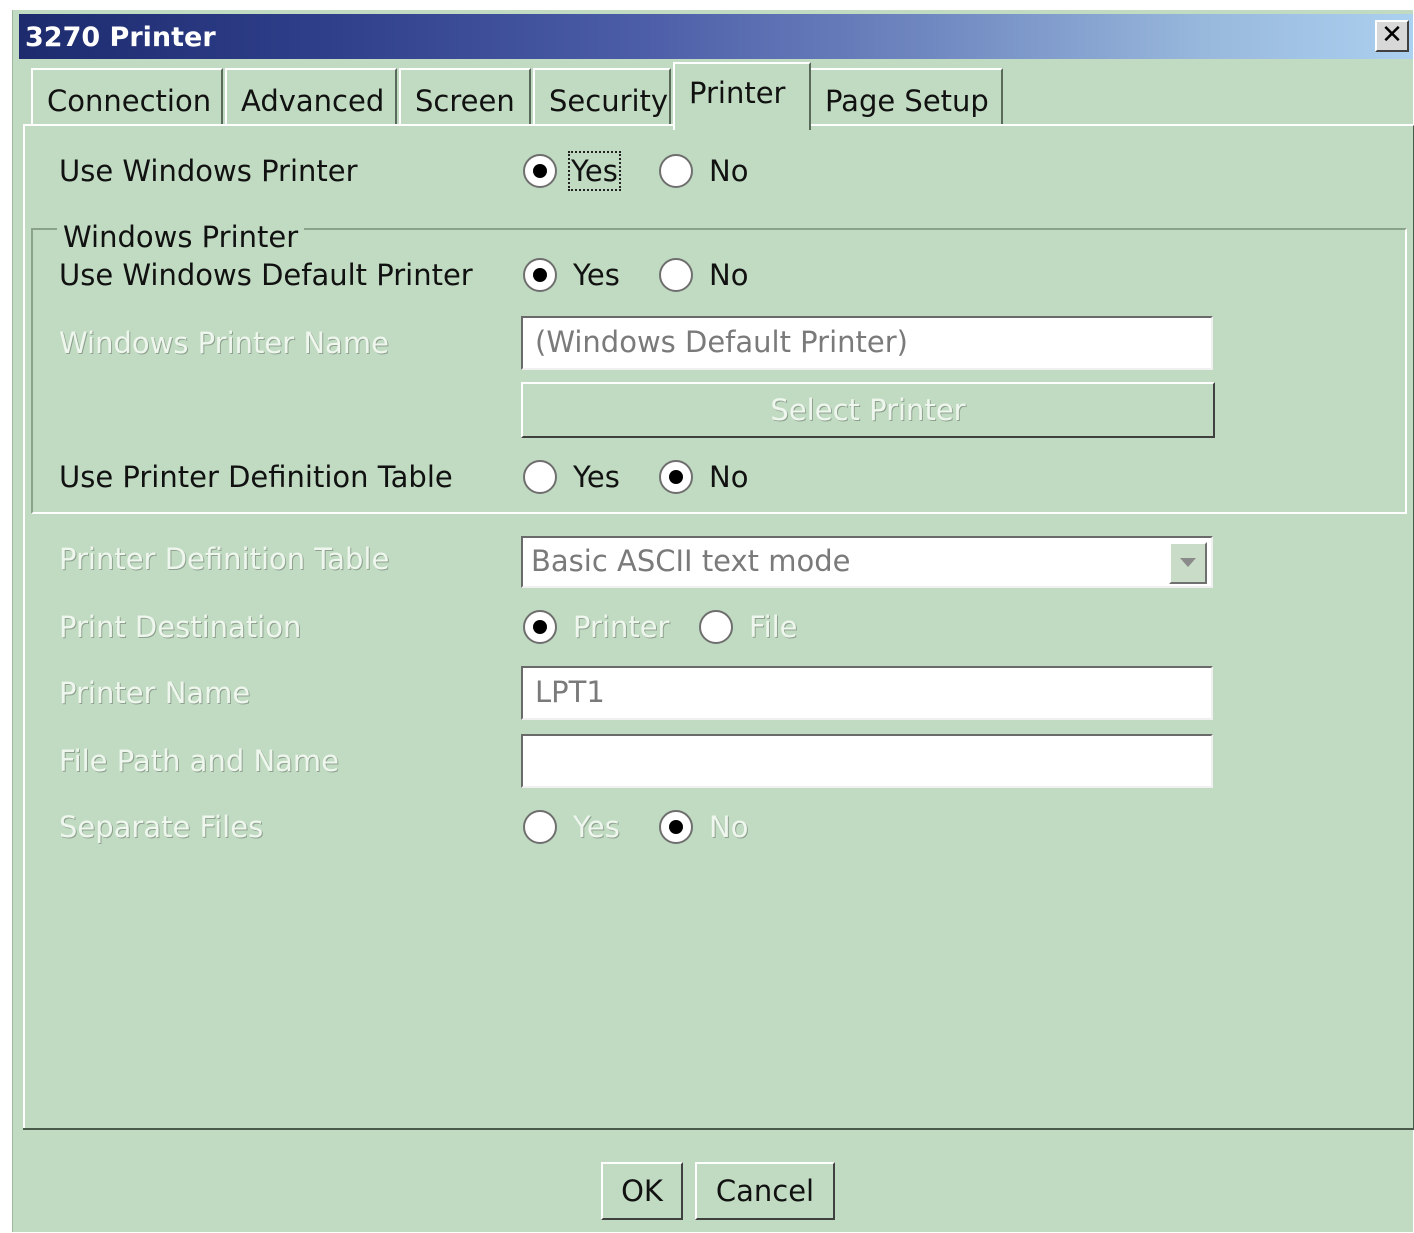 The image size is (1414, 1233). Describe the element at coordinates (540, 275) in the screenshot. I see `use-default-printer-yes-radio` at that location.